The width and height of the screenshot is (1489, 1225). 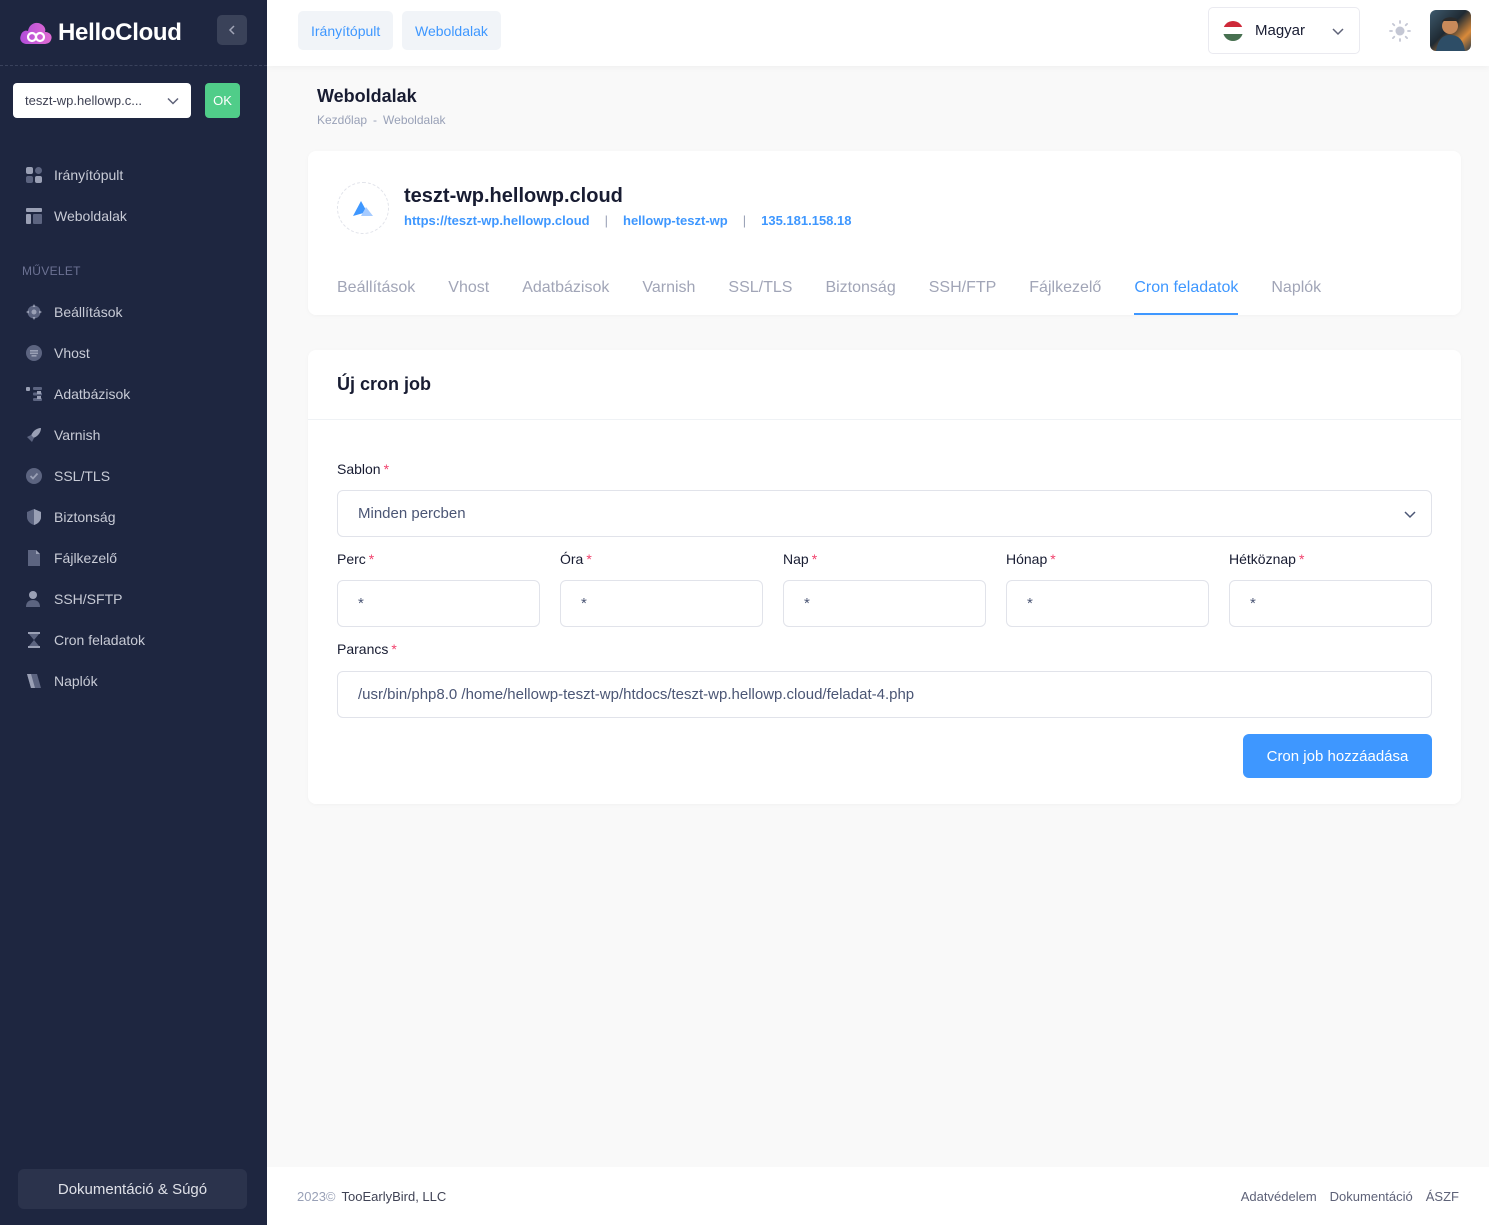 I want to click on sidebar-item-vhost: Vhost, so click(x=133, y=352).